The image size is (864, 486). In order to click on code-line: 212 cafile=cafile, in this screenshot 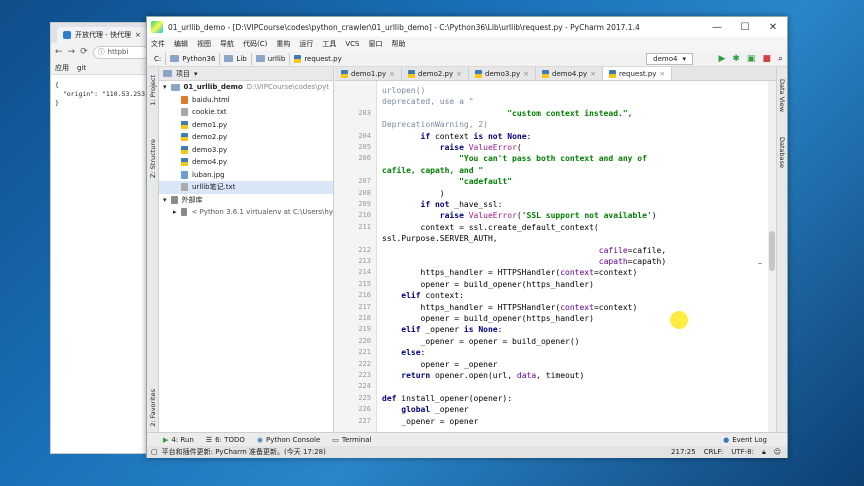, I will do `click(555, 250)`.